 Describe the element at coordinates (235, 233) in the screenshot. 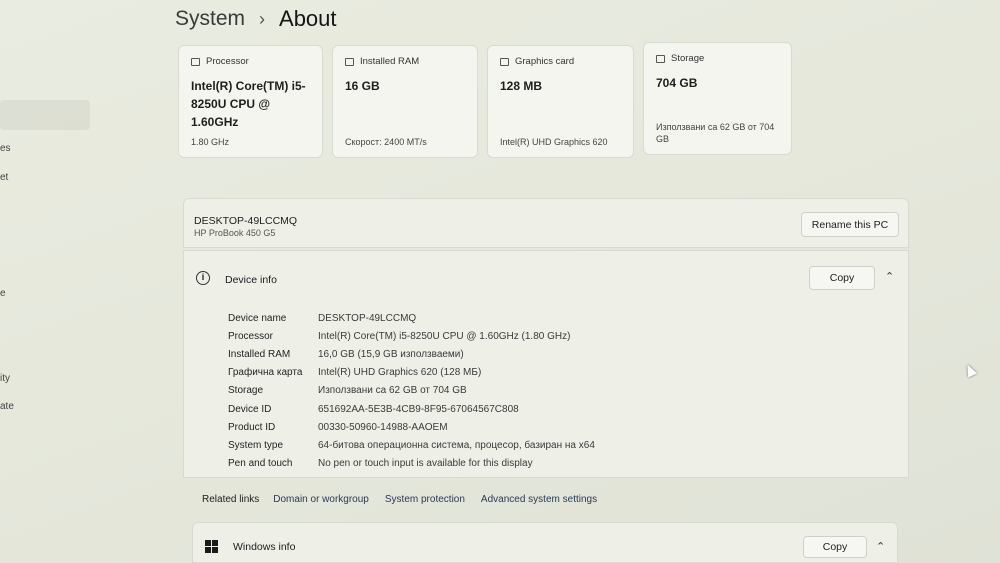

I see `pc-model: HP ProBook 450 G5` at that location.